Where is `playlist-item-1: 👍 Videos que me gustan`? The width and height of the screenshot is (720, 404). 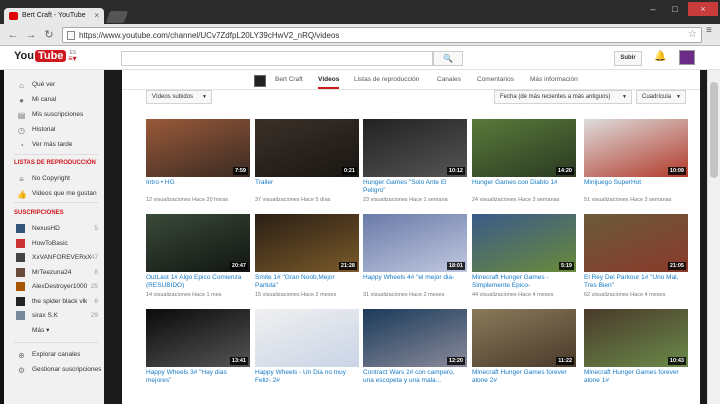
playlist-item-1: 👍 Videos que me gustan is located at coordinates (52, 194).